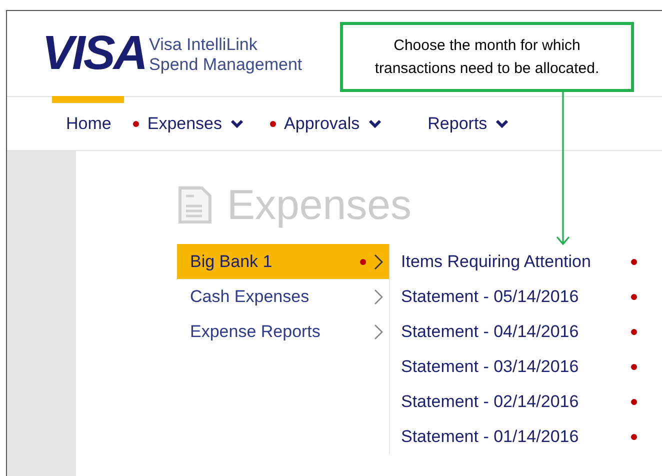 The width and height of the screenshot is (662, 476). I want to click on submenu-link: Statement - 02/14/2016, so click(490, 401).